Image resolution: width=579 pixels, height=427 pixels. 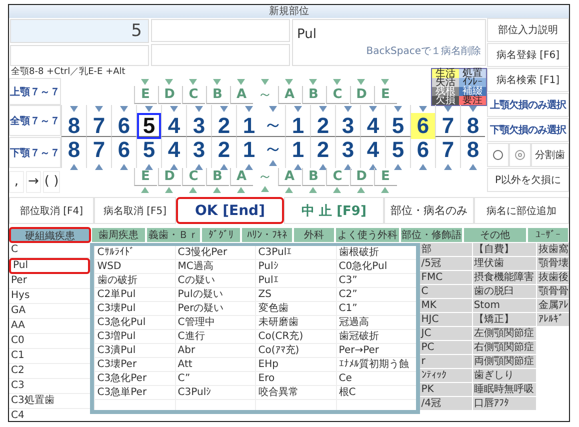 What do you see at coordinates (528, 30) in the screenshot?
I see `side-button: 部位入力説明` at bounding box center [528, 30].